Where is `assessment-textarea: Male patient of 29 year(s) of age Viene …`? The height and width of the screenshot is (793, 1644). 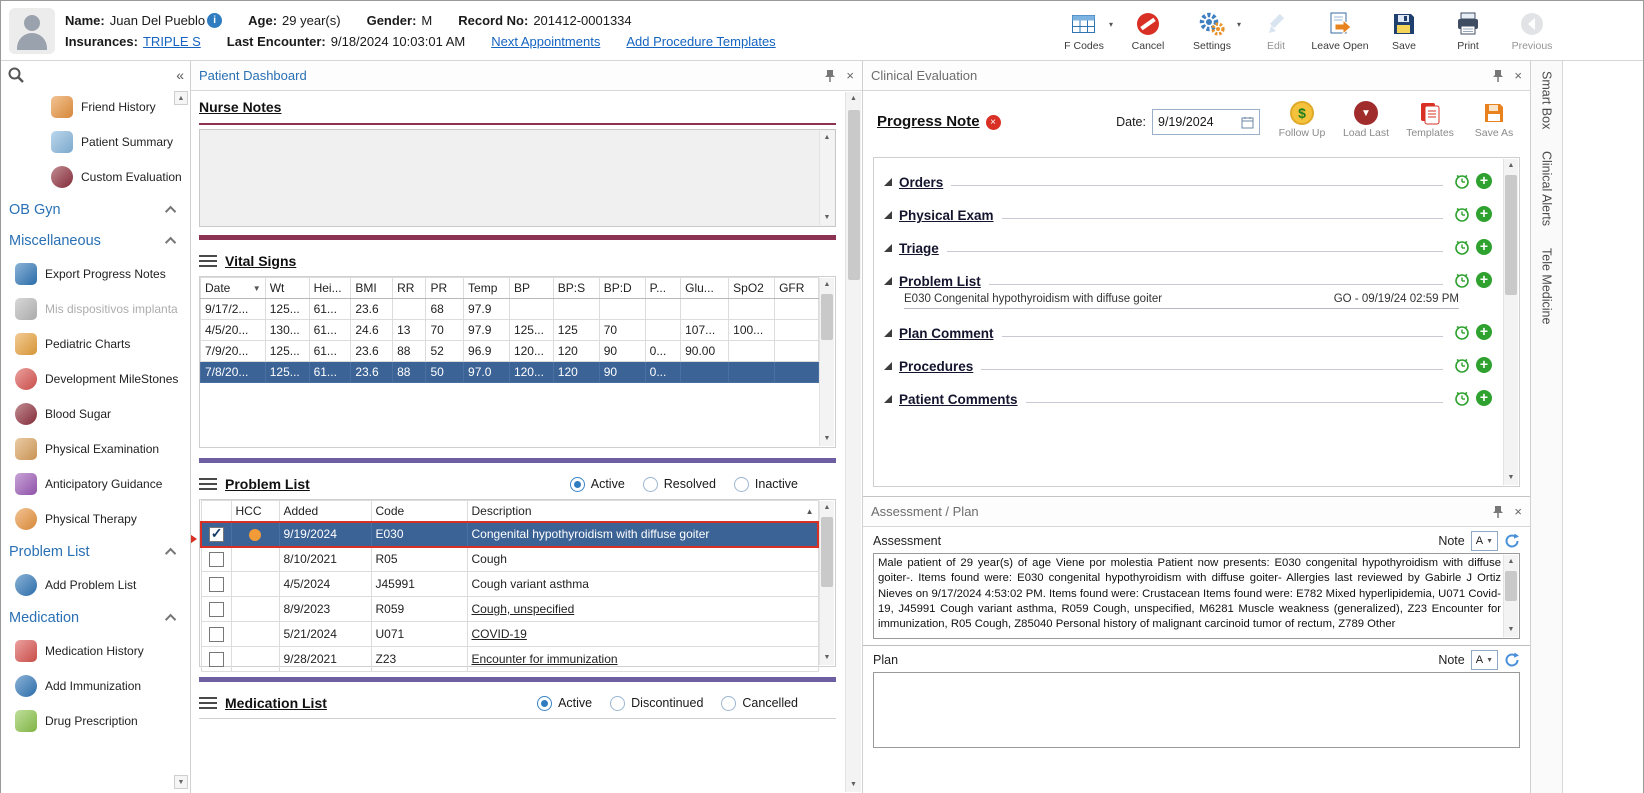 assessment-textarea: Male patient of 29 year(s) of age Viene … is located at coordinates (1196, 596).